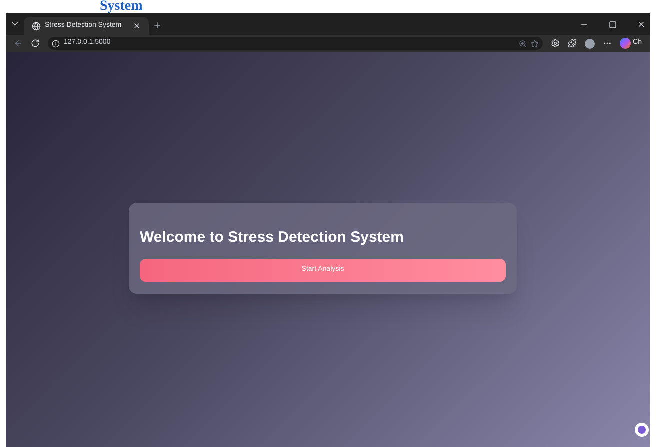 The image size is (656, 447). I want to click on new-tab-icon, so click(157, 25).